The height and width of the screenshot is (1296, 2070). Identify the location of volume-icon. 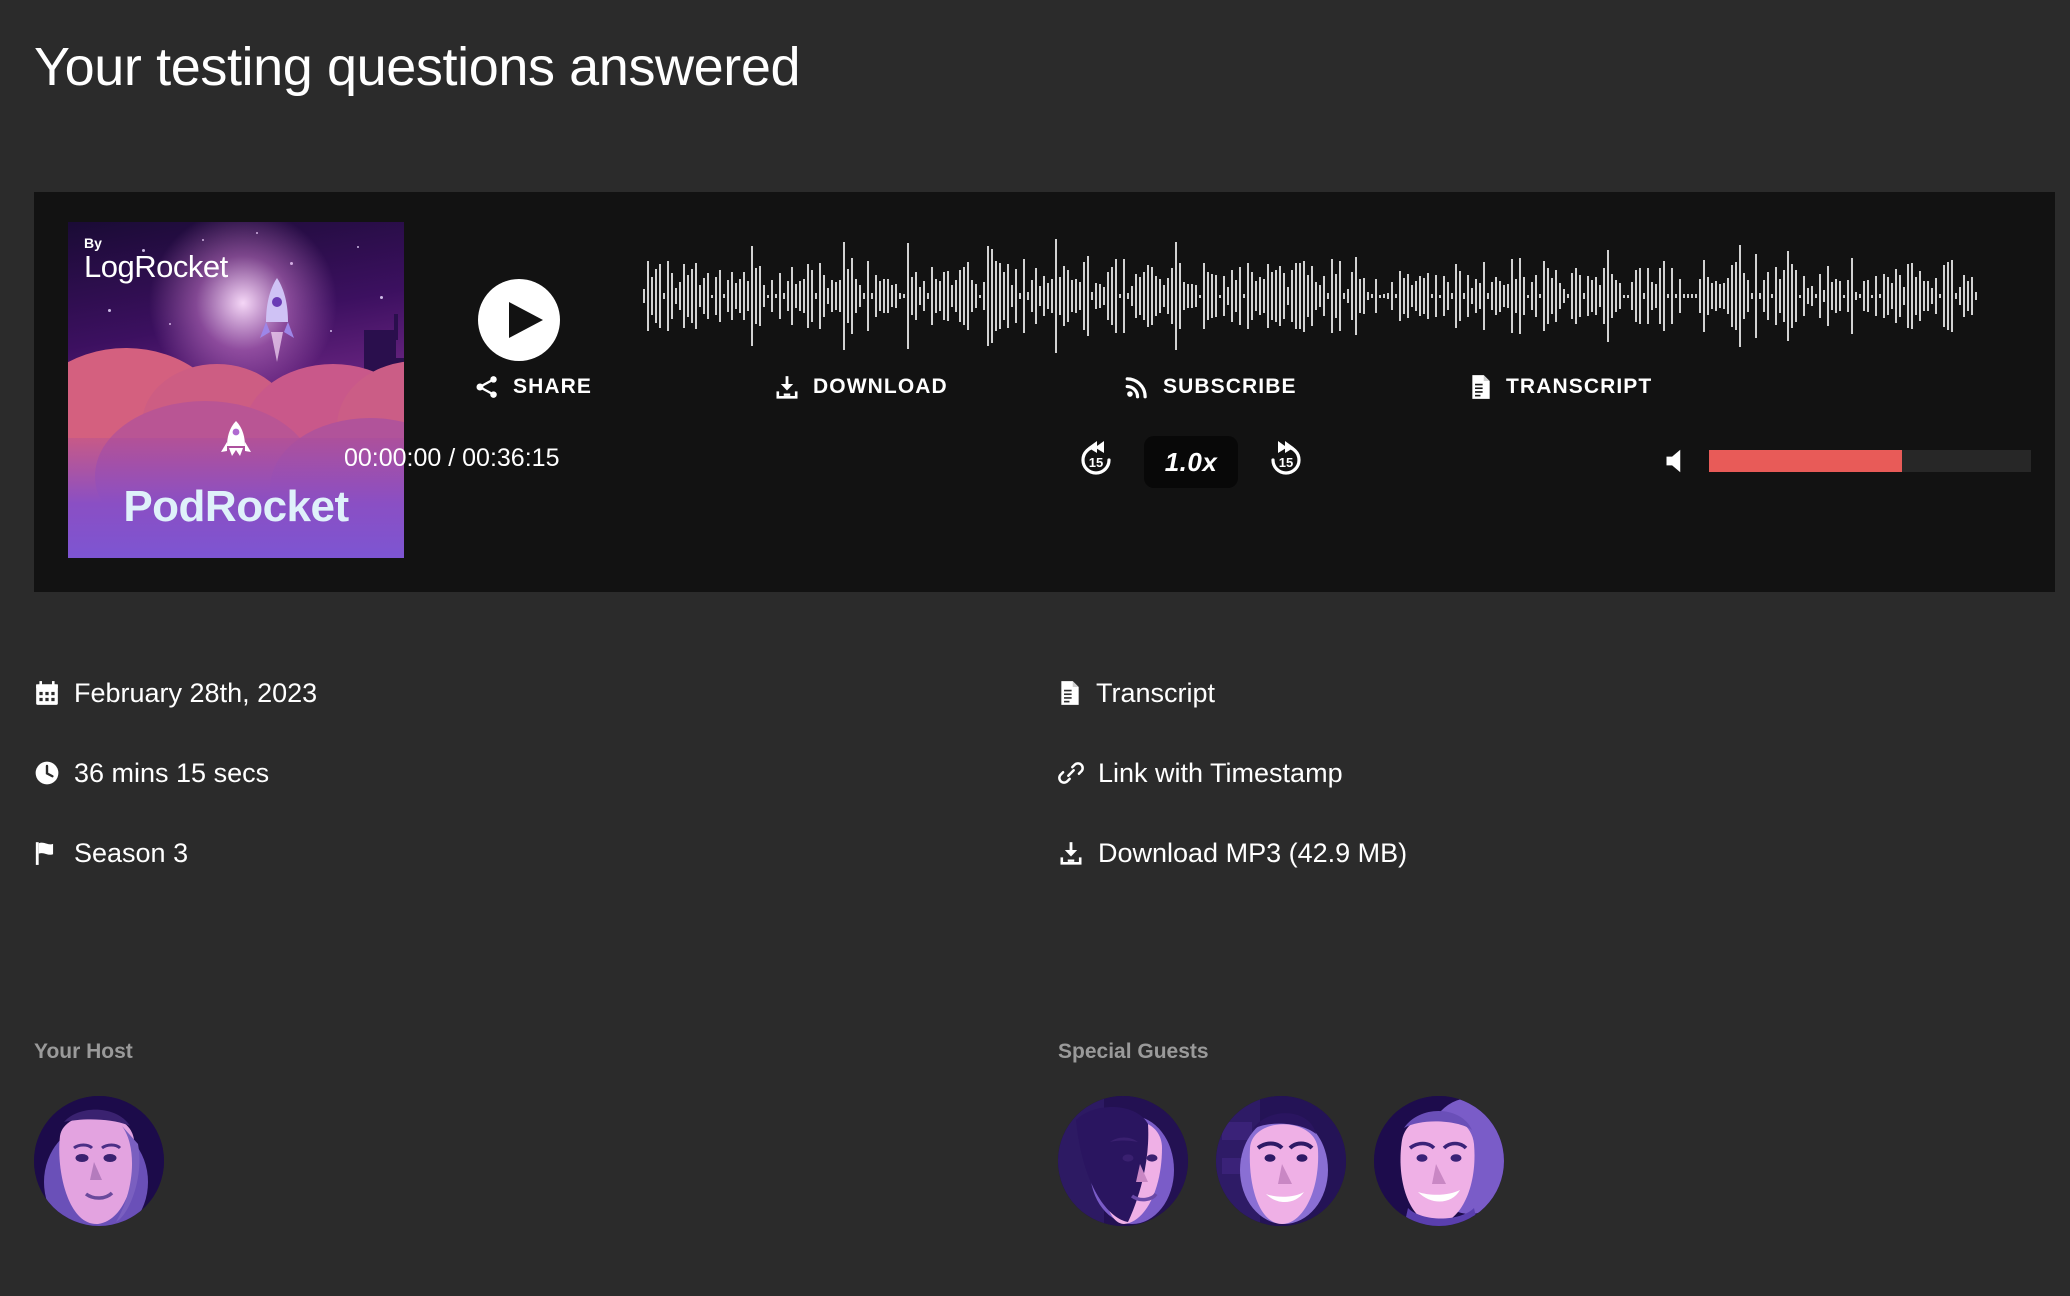
(1679, 461).